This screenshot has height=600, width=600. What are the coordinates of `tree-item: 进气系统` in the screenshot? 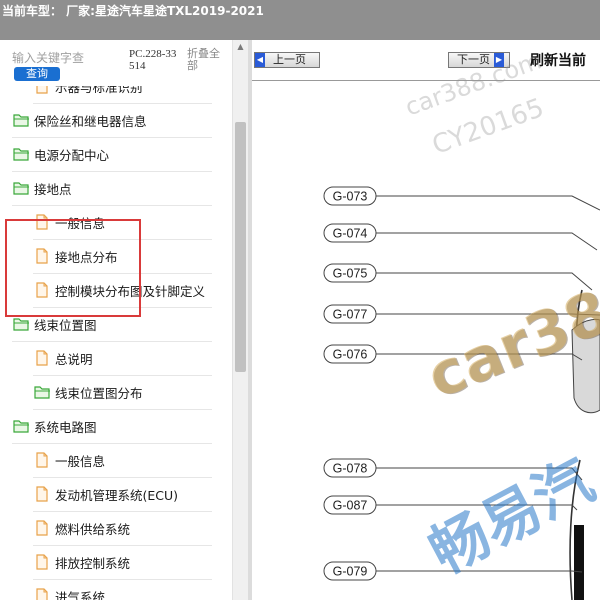 It's located at (69, 589).